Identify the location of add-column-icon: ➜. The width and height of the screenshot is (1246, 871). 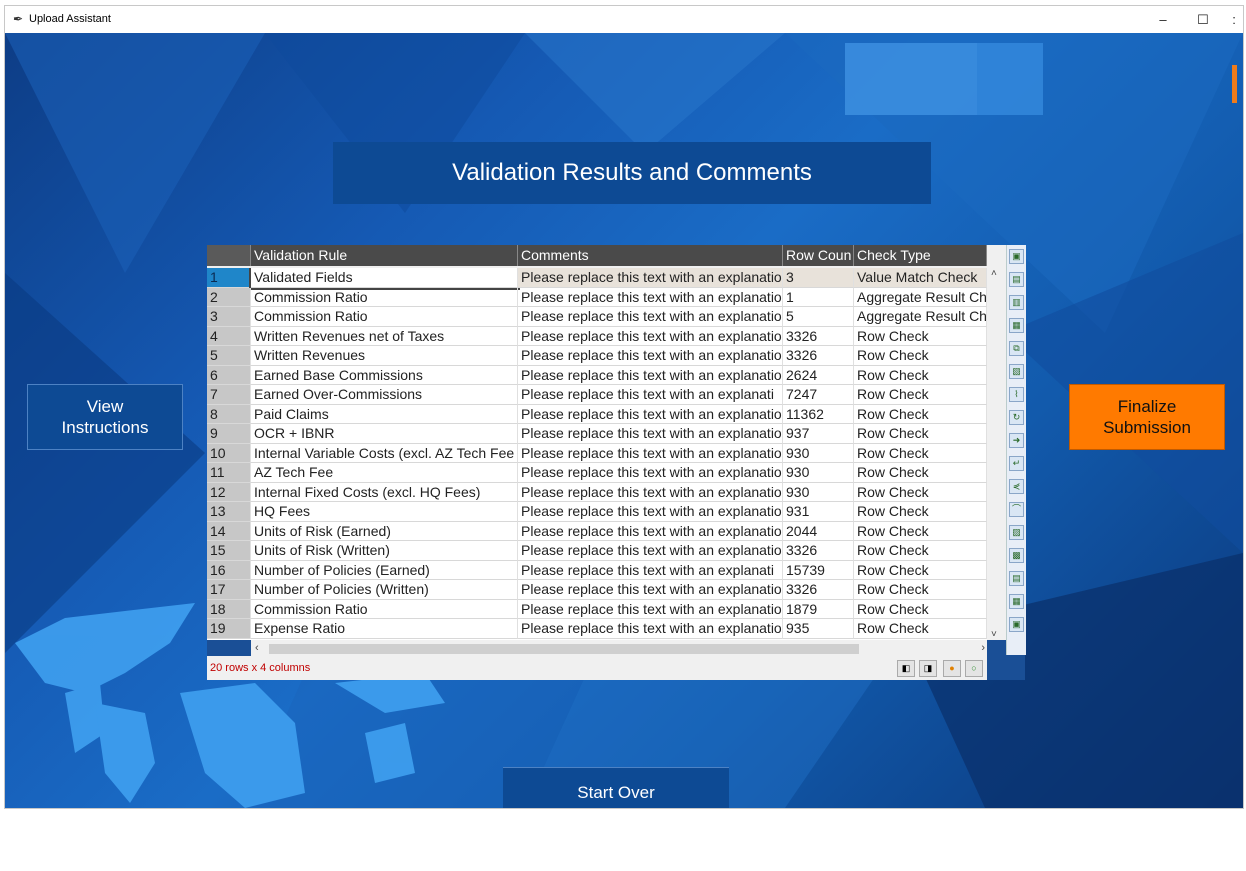
(1016, 440).